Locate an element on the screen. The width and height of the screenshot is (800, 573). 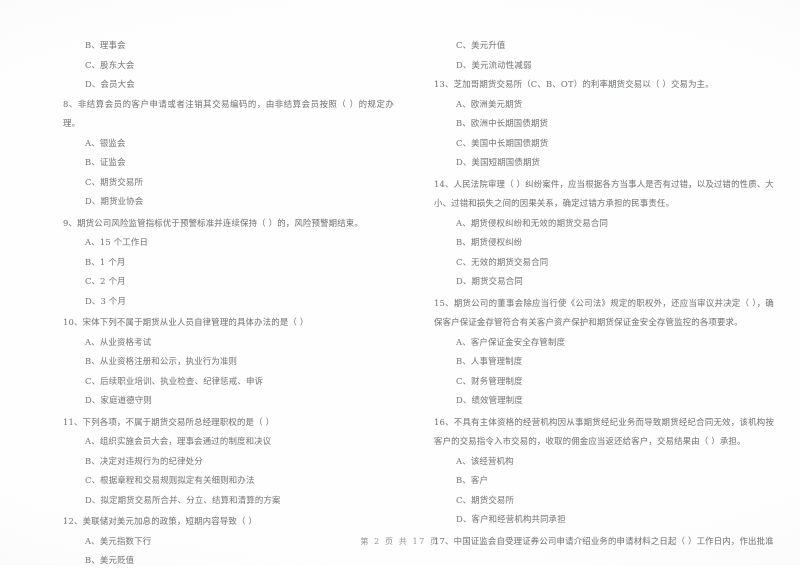
option-line: A、期货侵权纠纷和无效的期货交易合同 is located at coordinates (532, 222).